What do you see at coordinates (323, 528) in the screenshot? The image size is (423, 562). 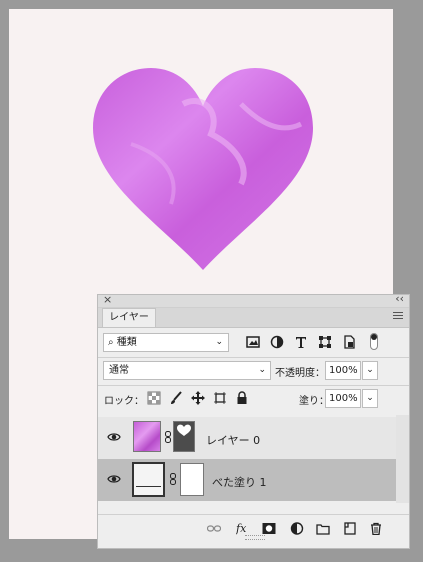 I see `folder-icon` at bounding box center [323, 528].